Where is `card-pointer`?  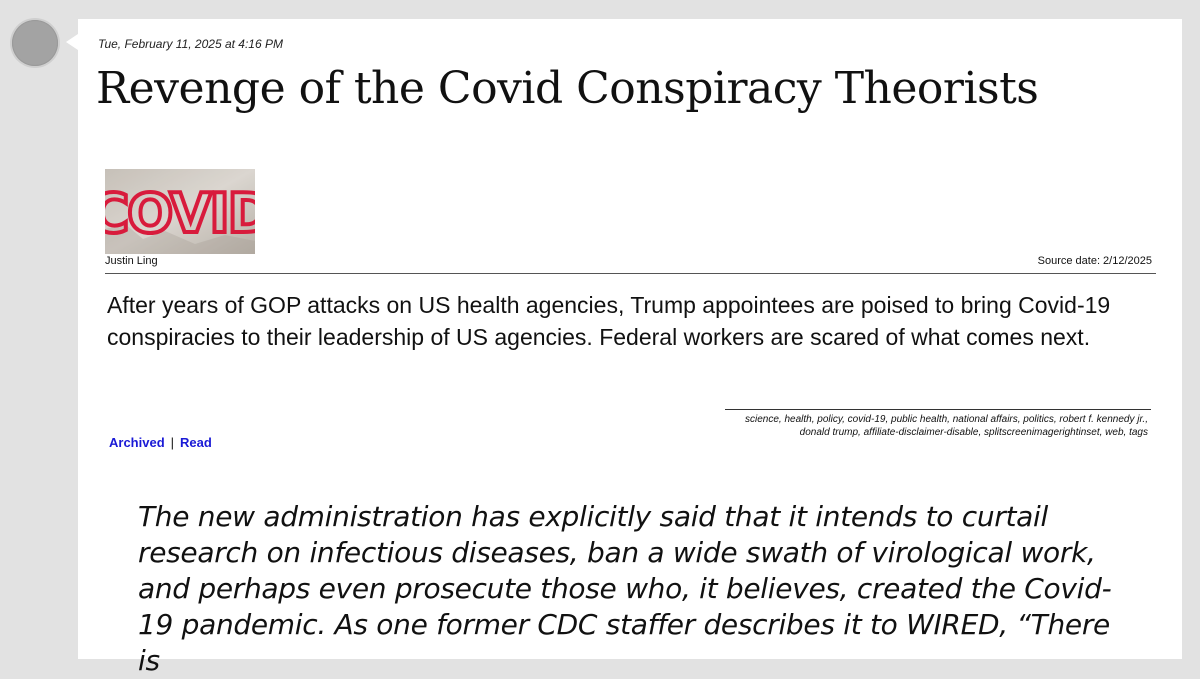 card-pointer is located at coordinates (72, 42).